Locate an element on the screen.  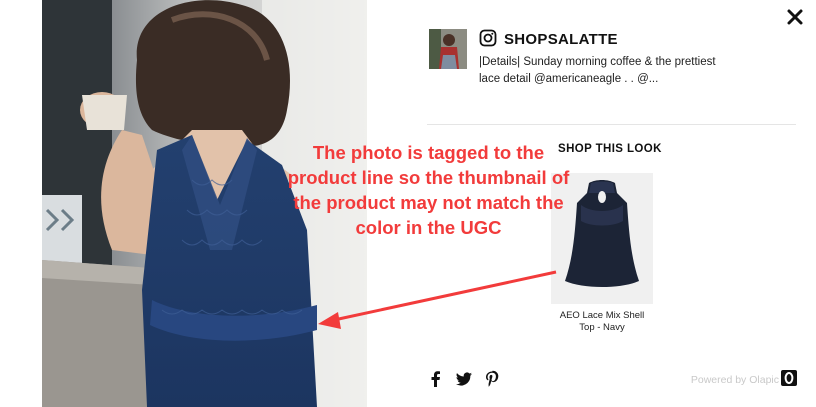
close-icon is located at coordinates (795, 17).